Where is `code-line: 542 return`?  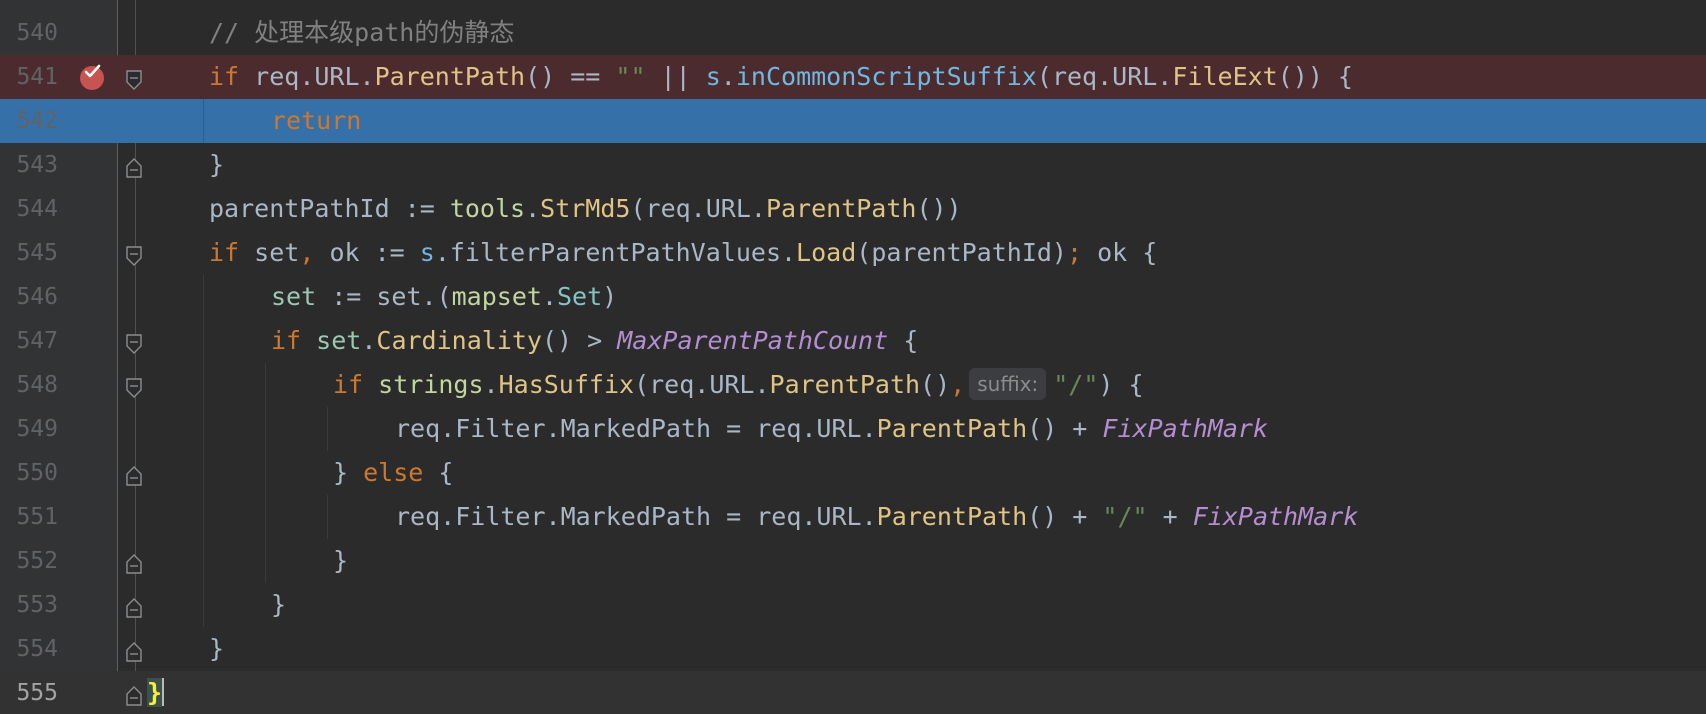 code-line: 542 return is located at coordinates (853, 121).